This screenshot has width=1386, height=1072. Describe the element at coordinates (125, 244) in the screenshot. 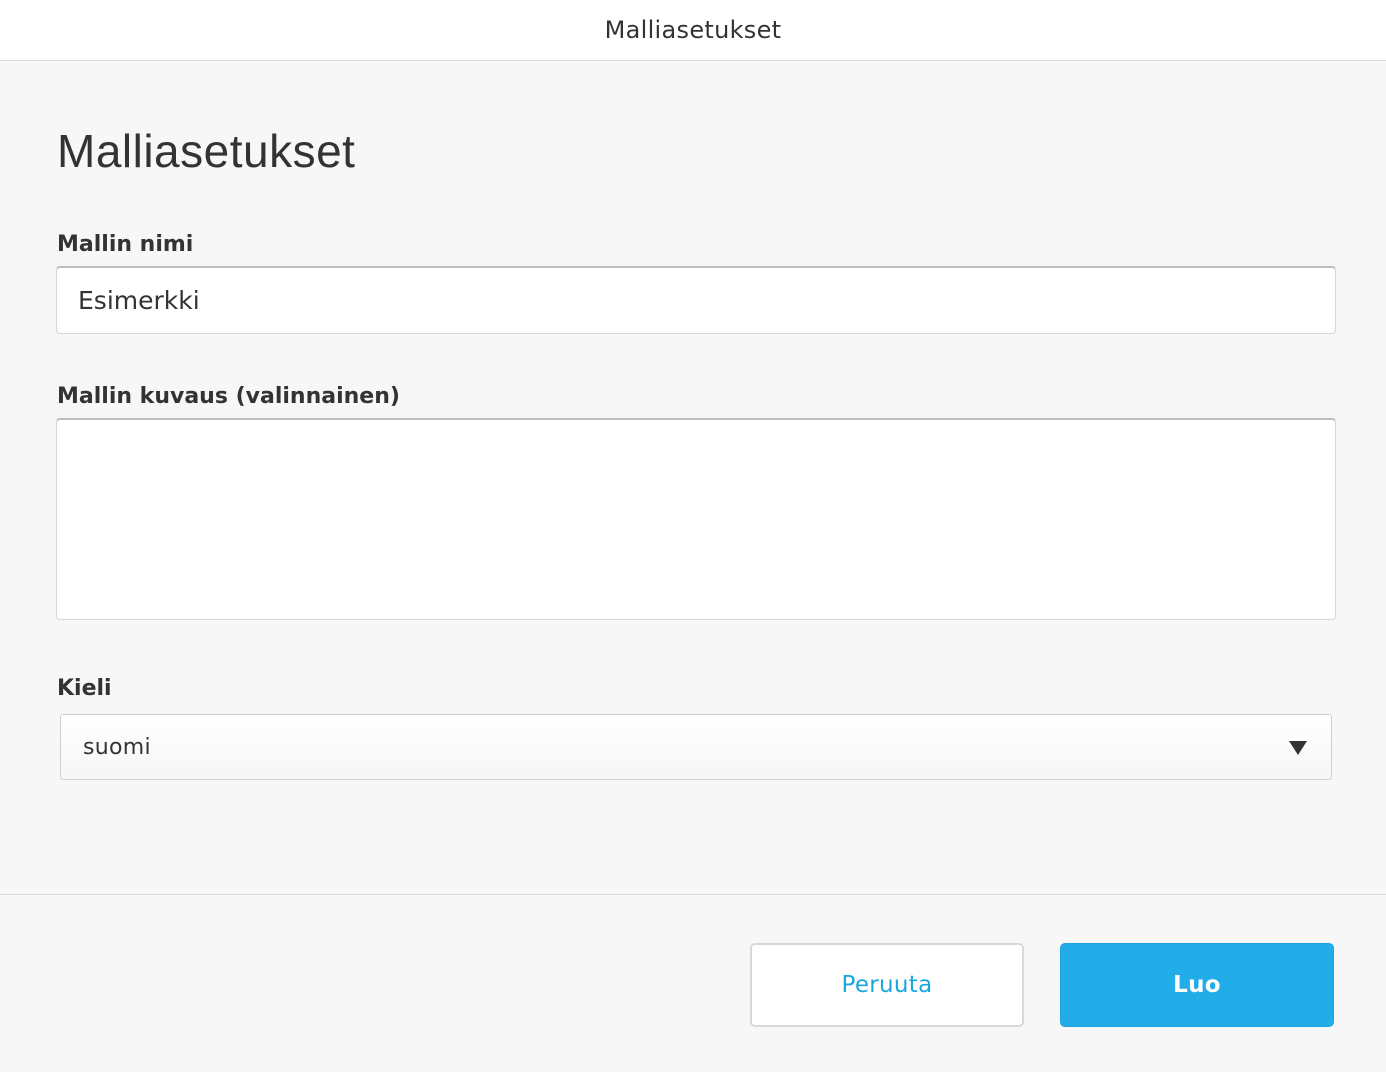

I see `template-name-label: Mallin nimi` at that location.